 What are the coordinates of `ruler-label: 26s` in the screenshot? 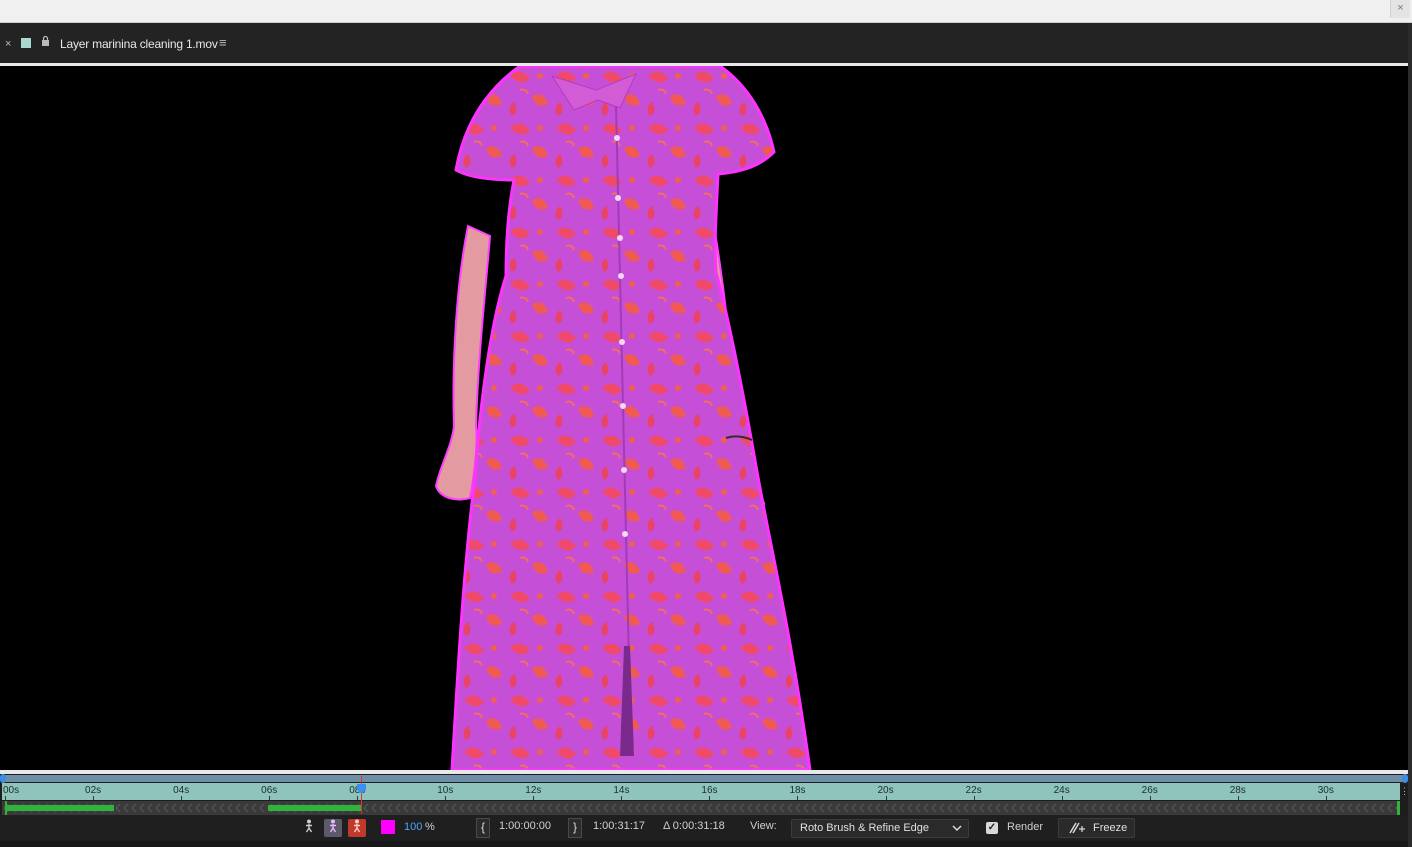 It's located at (1149, 790).